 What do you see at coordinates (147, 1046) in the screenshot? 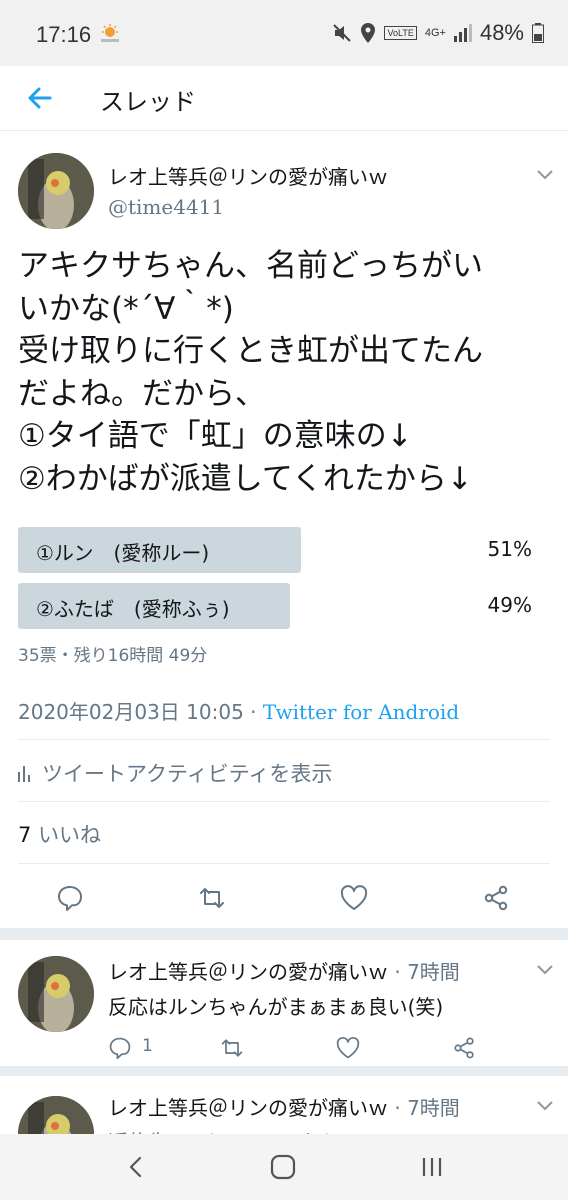
I see `reply-count: 1` at bounding box center [147, 1046].